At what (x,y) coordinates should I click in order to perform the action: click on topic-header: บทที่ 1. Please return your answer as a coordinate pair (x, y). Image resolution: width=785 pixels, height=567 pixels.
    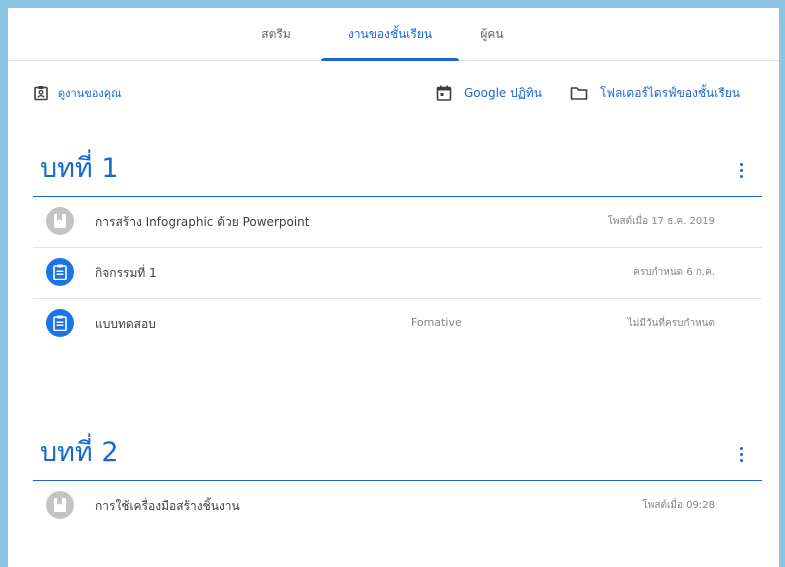
    Looking at the image, I should click on (397, 174).